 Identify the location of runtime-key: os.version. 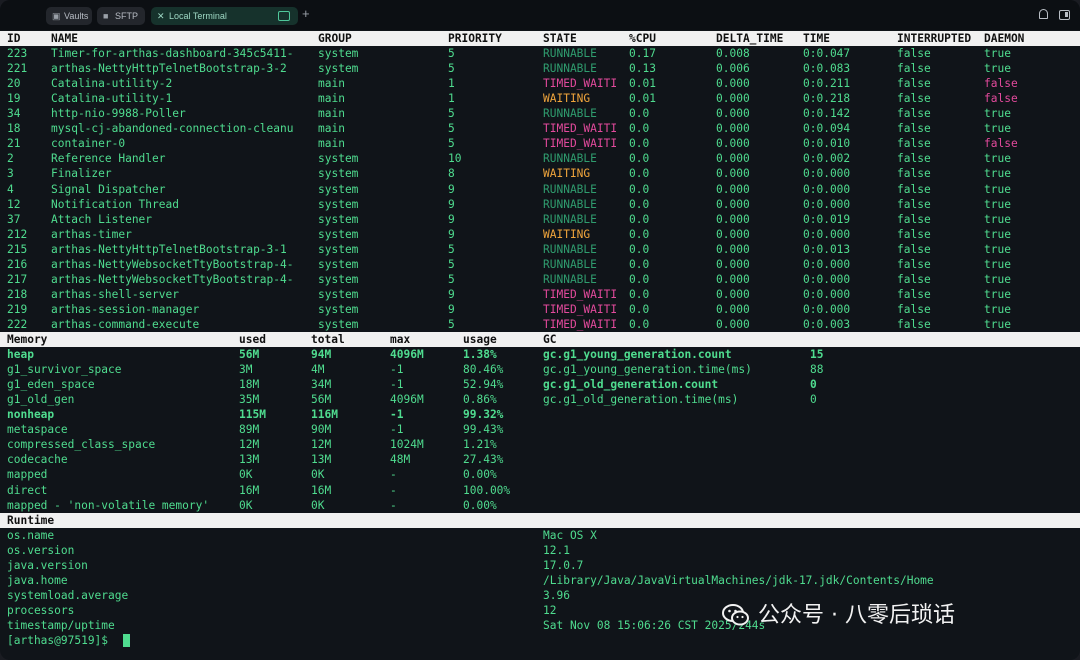
(41, 550).